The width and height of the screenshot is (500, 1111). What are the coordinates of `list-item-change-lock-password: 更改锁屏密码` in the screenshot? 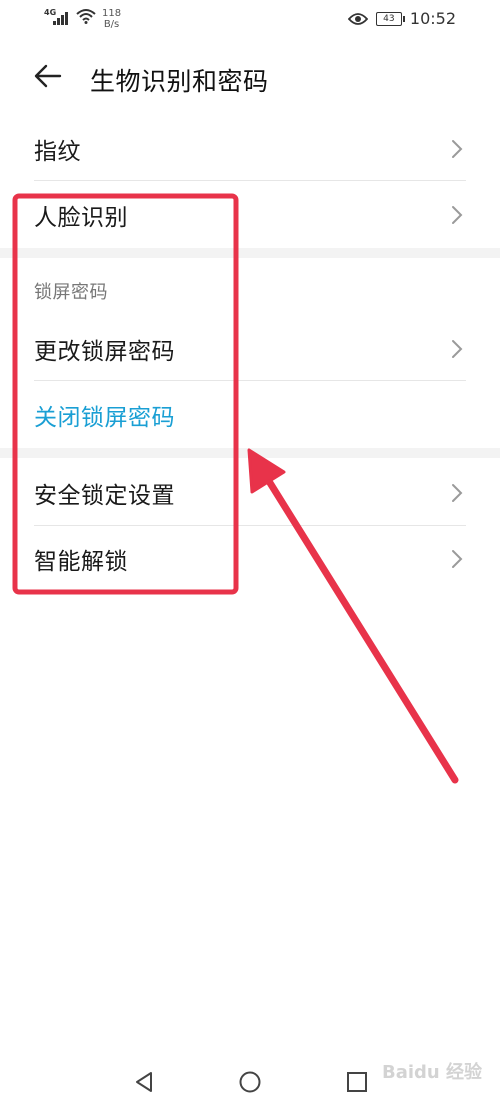 It's located at (250, 349).